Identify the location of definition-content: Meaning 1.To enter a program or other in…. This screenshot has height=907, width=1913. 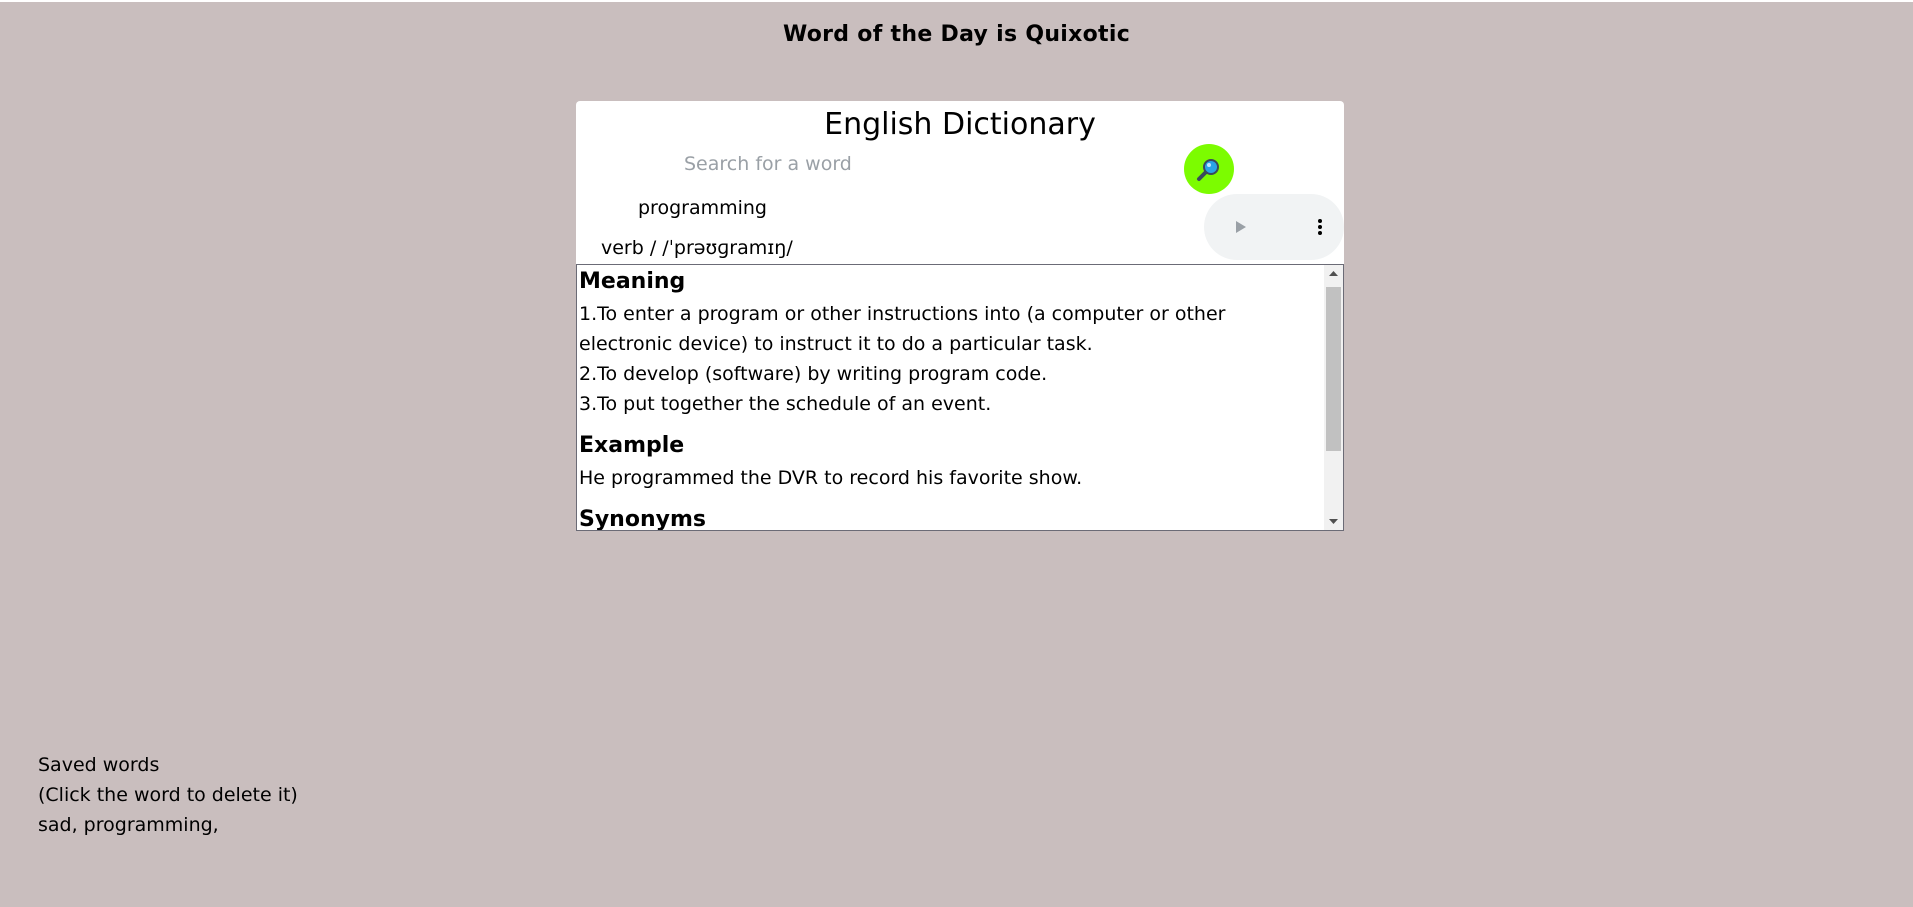
(949, 398).